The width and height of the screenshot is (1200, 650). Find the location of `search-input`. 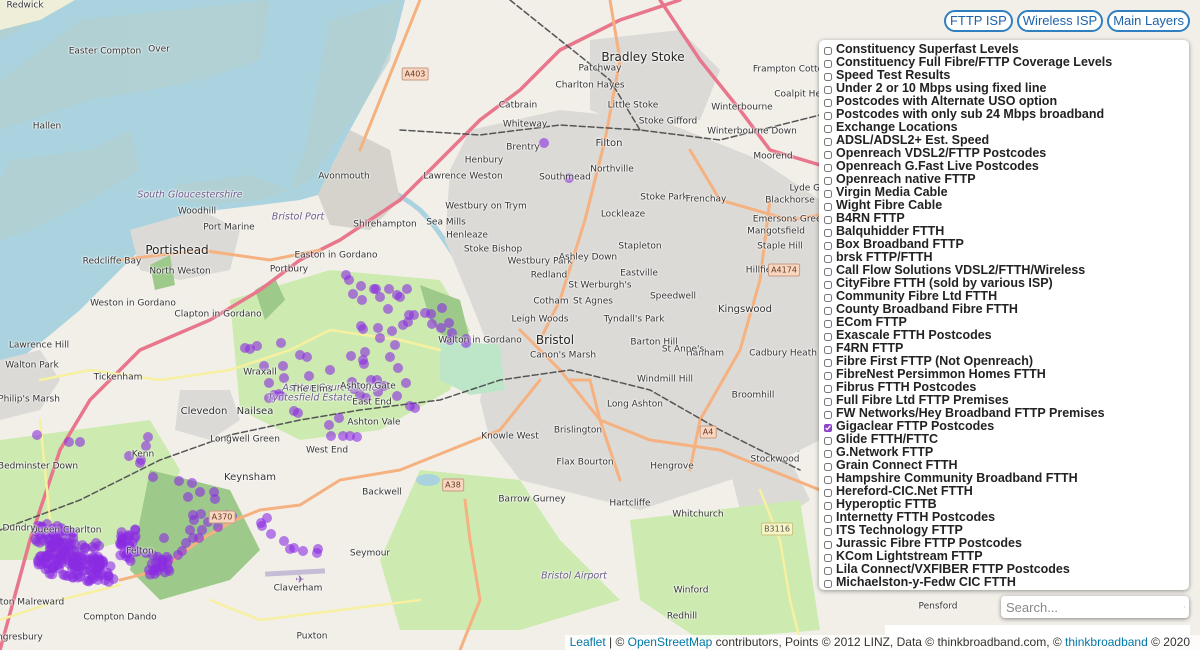

search-input is located at coordinates (1092, 607).